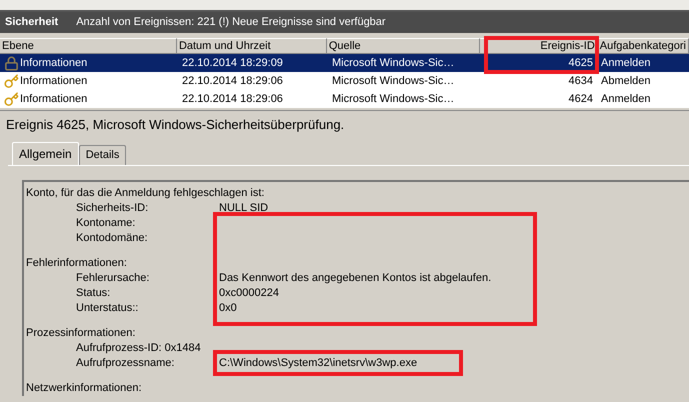  I want to click on field-value: C:\Windows\System32\inetsrv\w3wp.exe, so click(318, 363).